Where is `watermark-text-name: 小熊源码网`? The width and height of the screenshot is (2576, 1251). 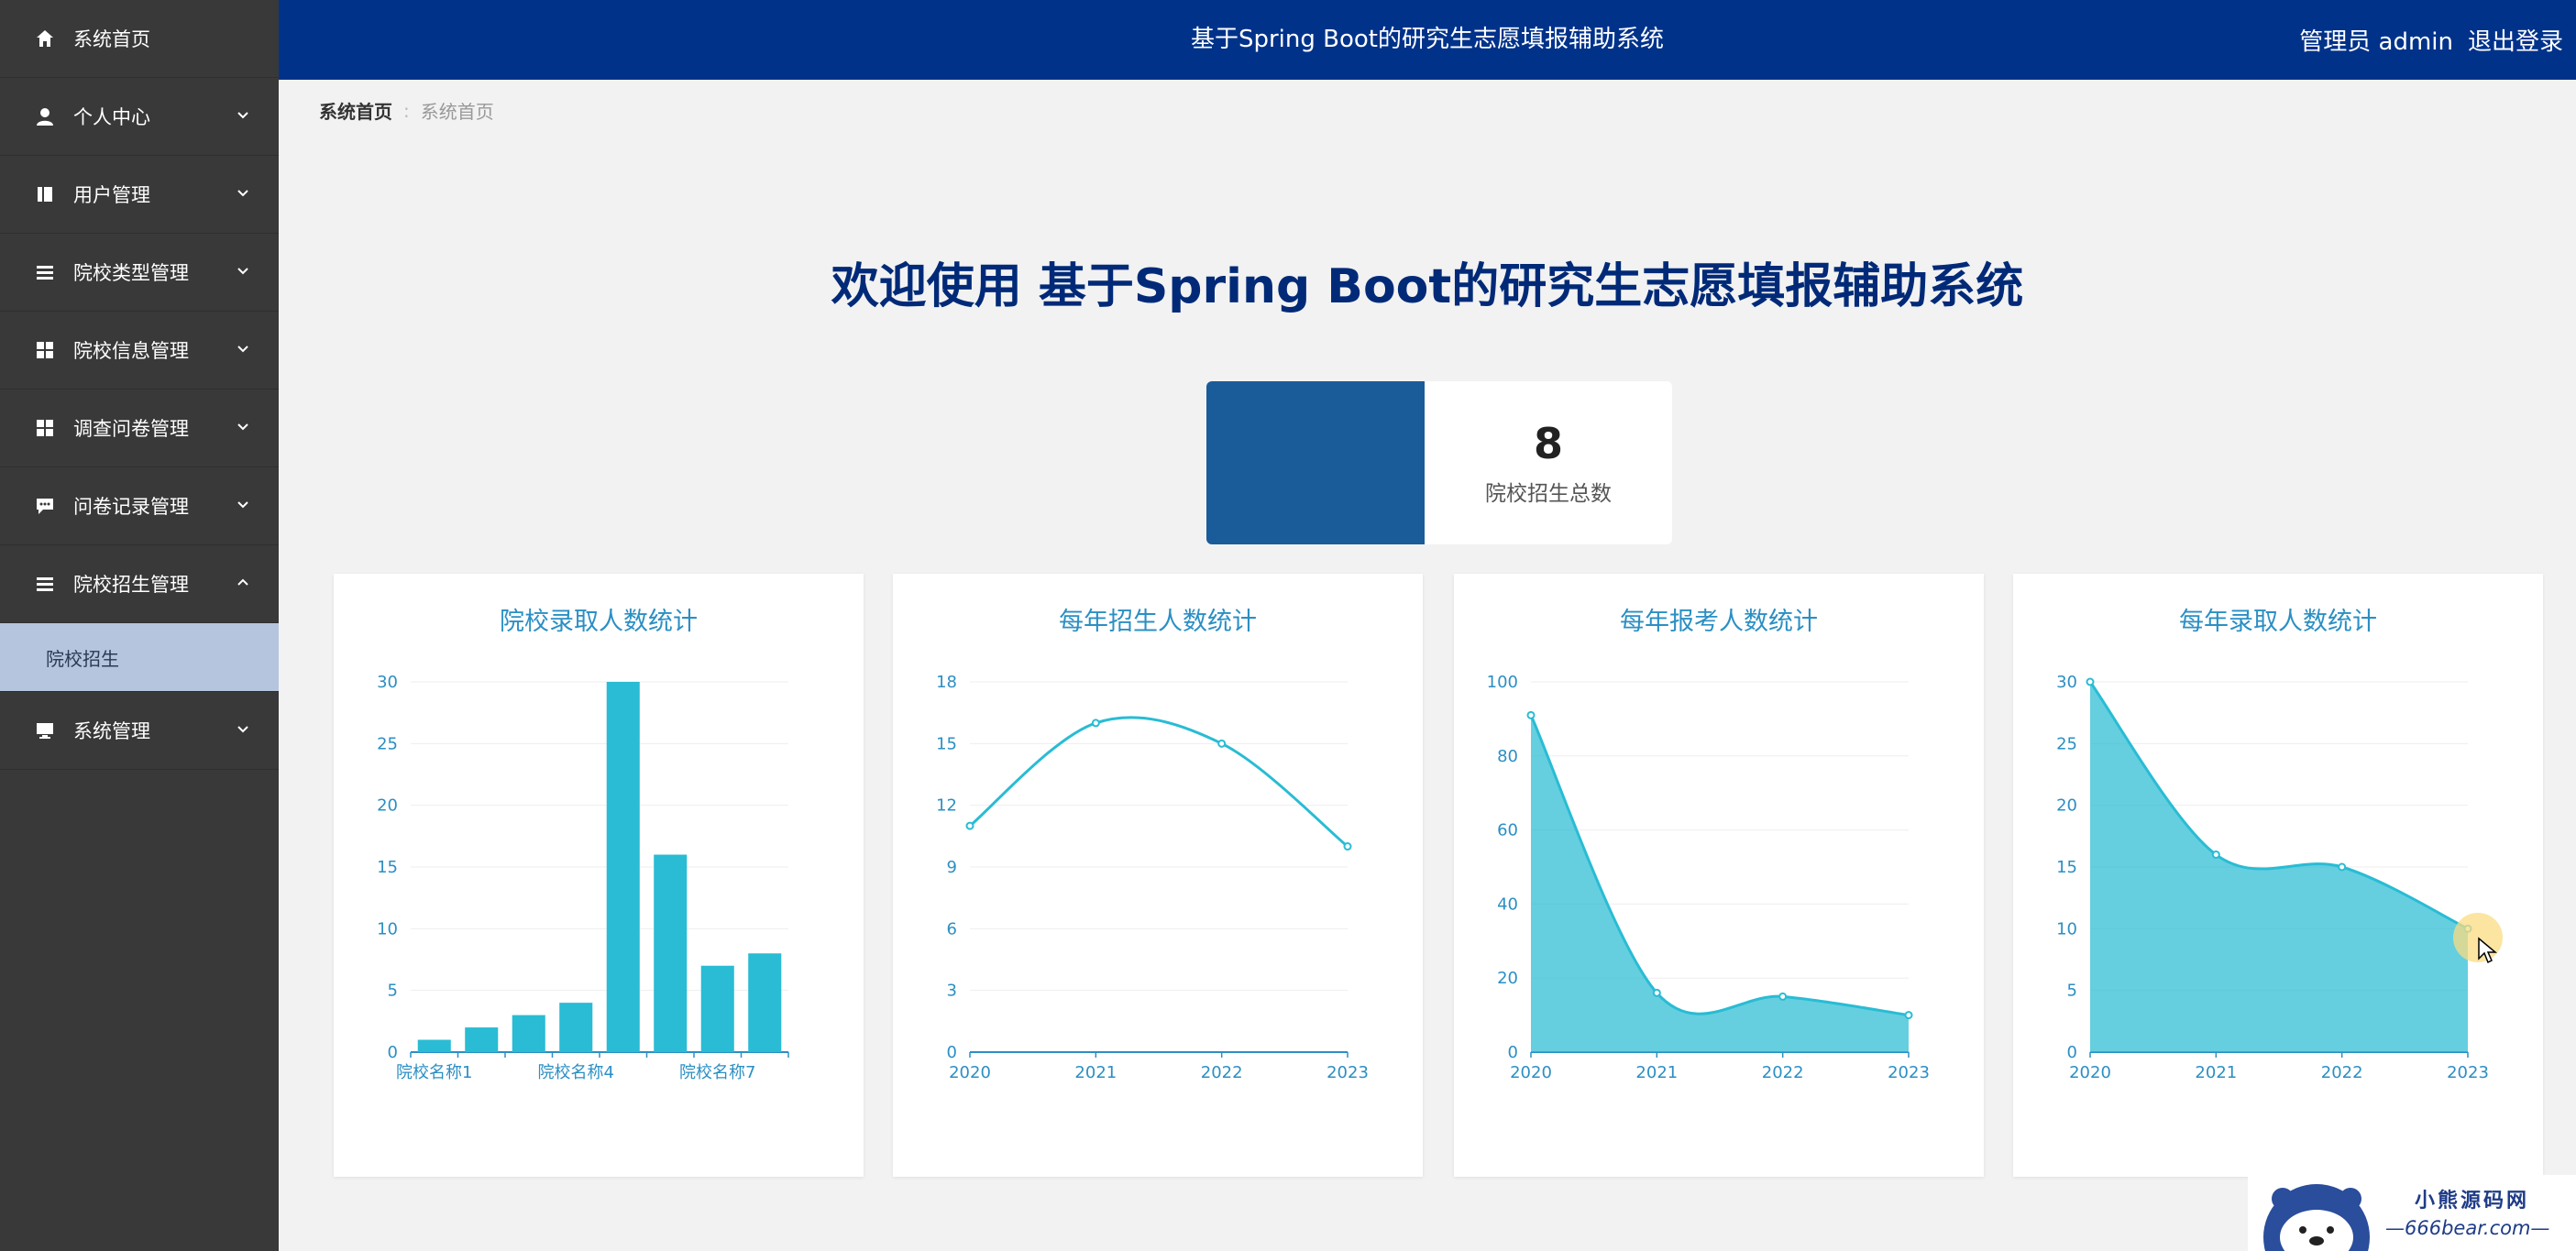
watermark-text-name: 小熊源码网 is located at coordinates (2473, 1201).